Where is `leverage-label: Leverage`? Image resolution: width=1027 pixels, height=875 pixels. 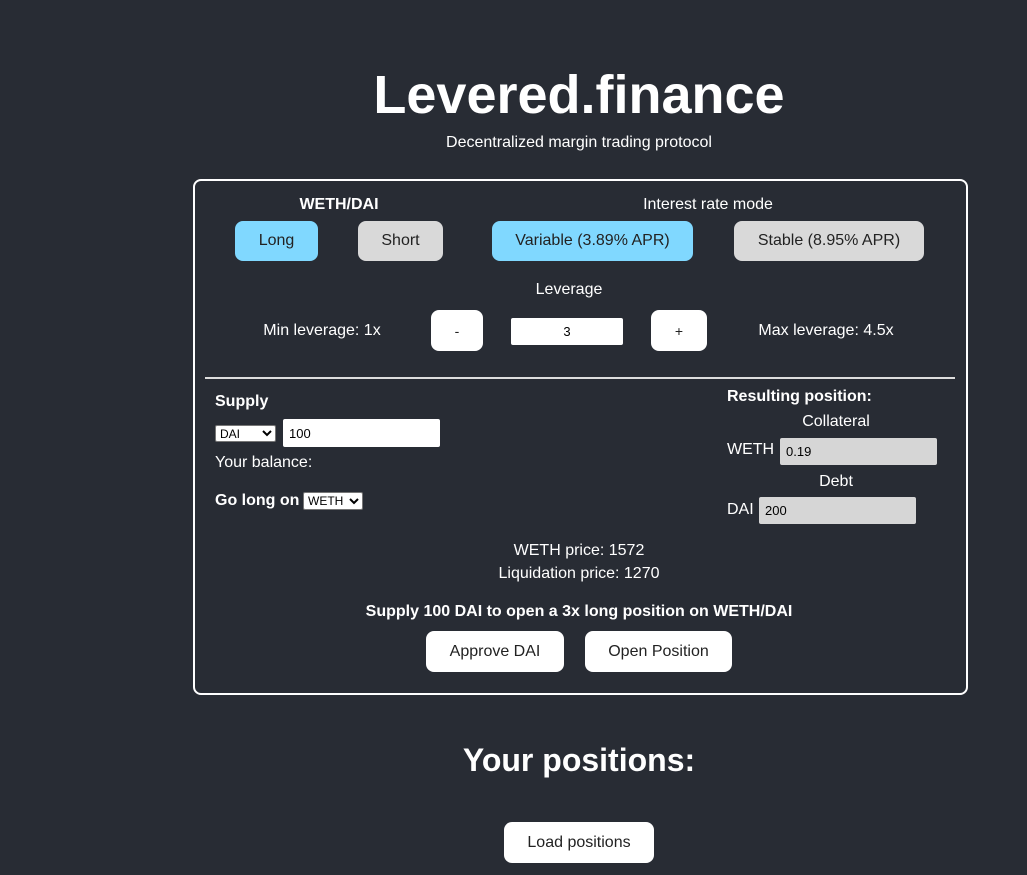
leverage-label: Leverage is located at coordinates (569, 289).